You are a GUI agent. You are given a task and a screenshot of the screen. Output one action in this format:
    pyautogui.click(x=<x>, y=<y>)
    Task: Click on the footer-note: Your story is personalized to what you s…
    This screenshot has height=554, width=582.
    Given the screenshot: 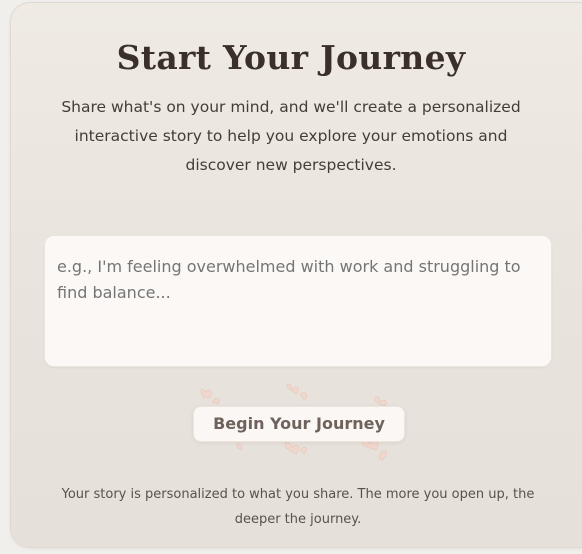 What is the action you would take?
    pyautogui.click(x=298, y=507)
    